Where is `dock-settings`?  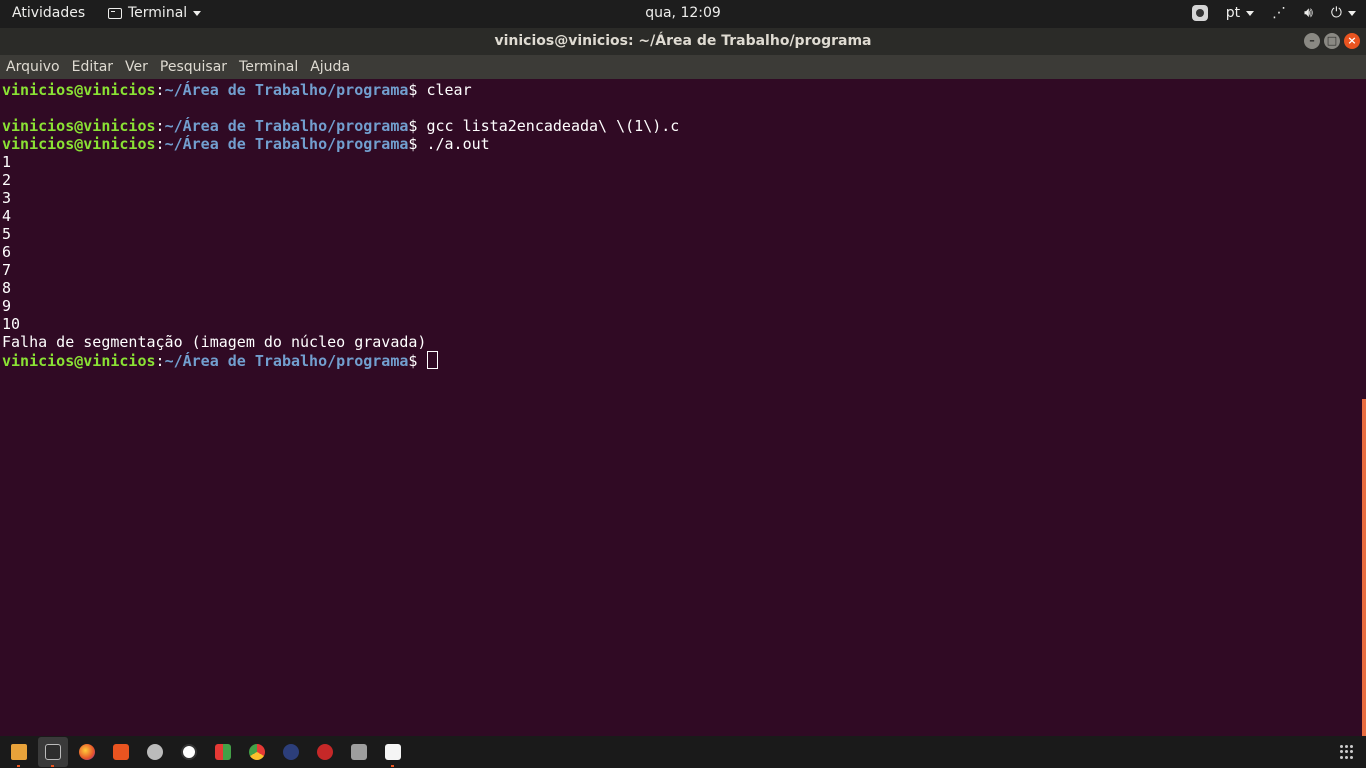
dock-settings is located at coordinates (155, 752).